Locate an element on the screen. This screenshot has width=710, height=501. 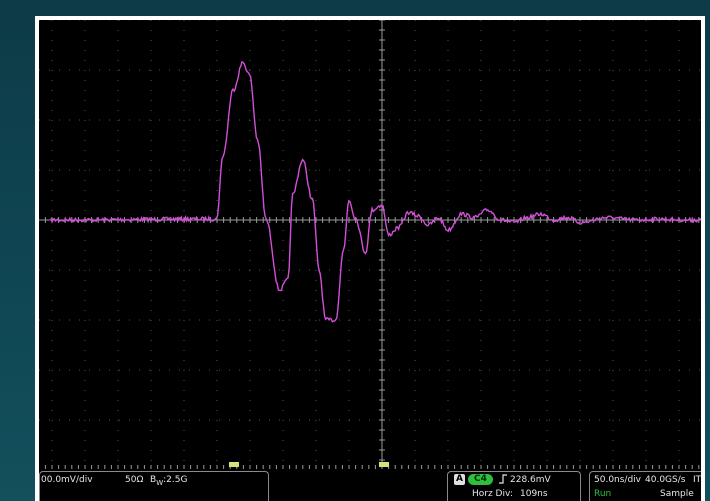
rising-edge-icon is located at coordinates (503, 480).